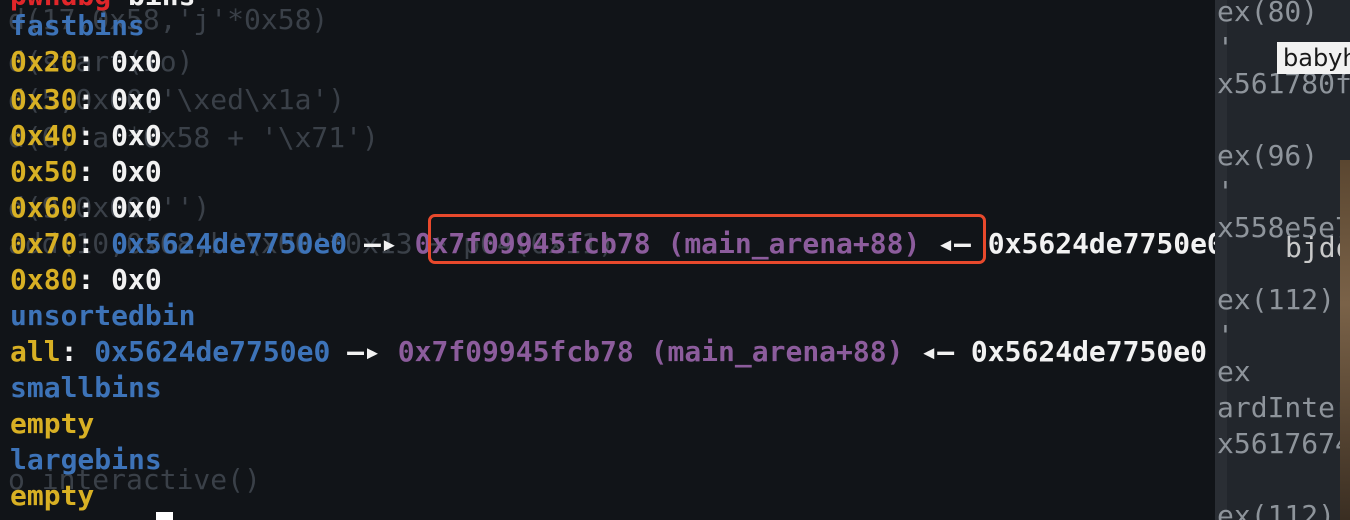 This screenshot has width=1350, height=520. Describe the element at coordinates (44, 99) in the screenshot. I see `bin-size: 0x30` at that location.